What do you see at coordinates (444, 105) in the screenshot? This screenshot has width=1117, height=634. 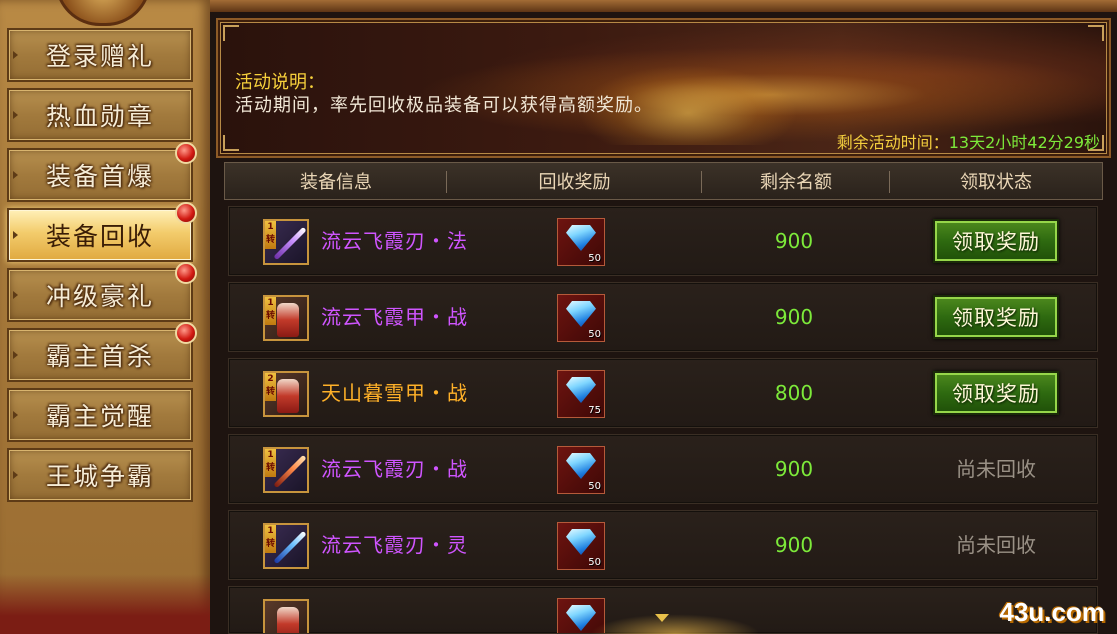 I see `event-description: 活动期间，率先回收极品装备可以获得高额奖励。` at bounding box center [444, 105].